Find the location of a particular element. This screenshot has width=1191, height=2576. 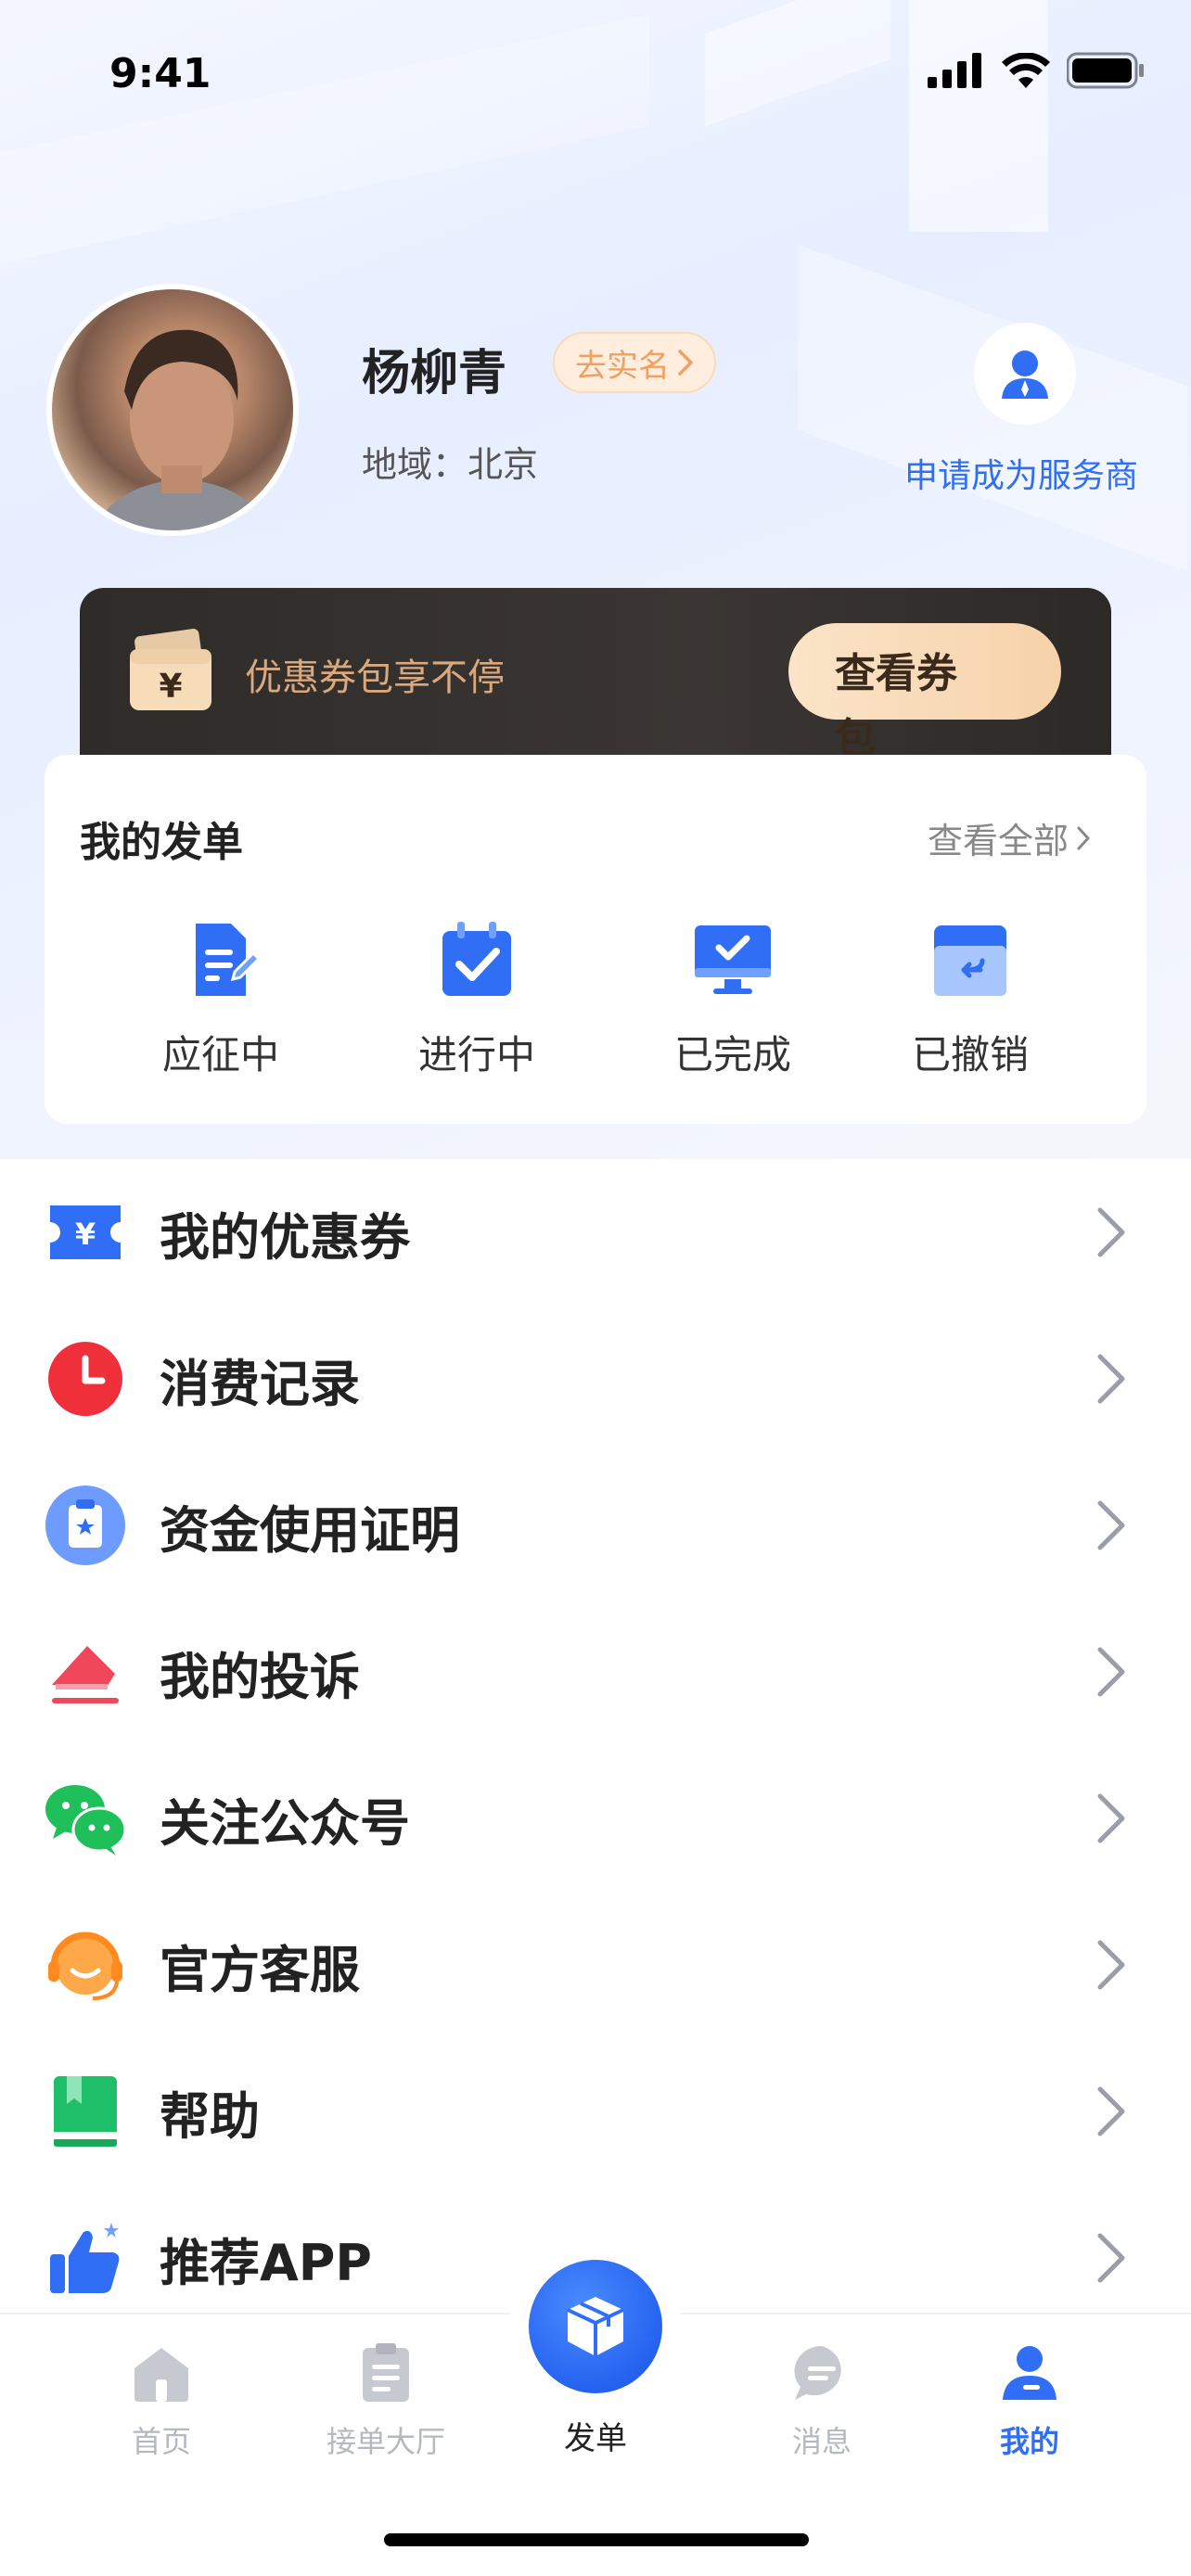

view-all-orders-link: 查看全部 is located at coordinates (1010, 837).